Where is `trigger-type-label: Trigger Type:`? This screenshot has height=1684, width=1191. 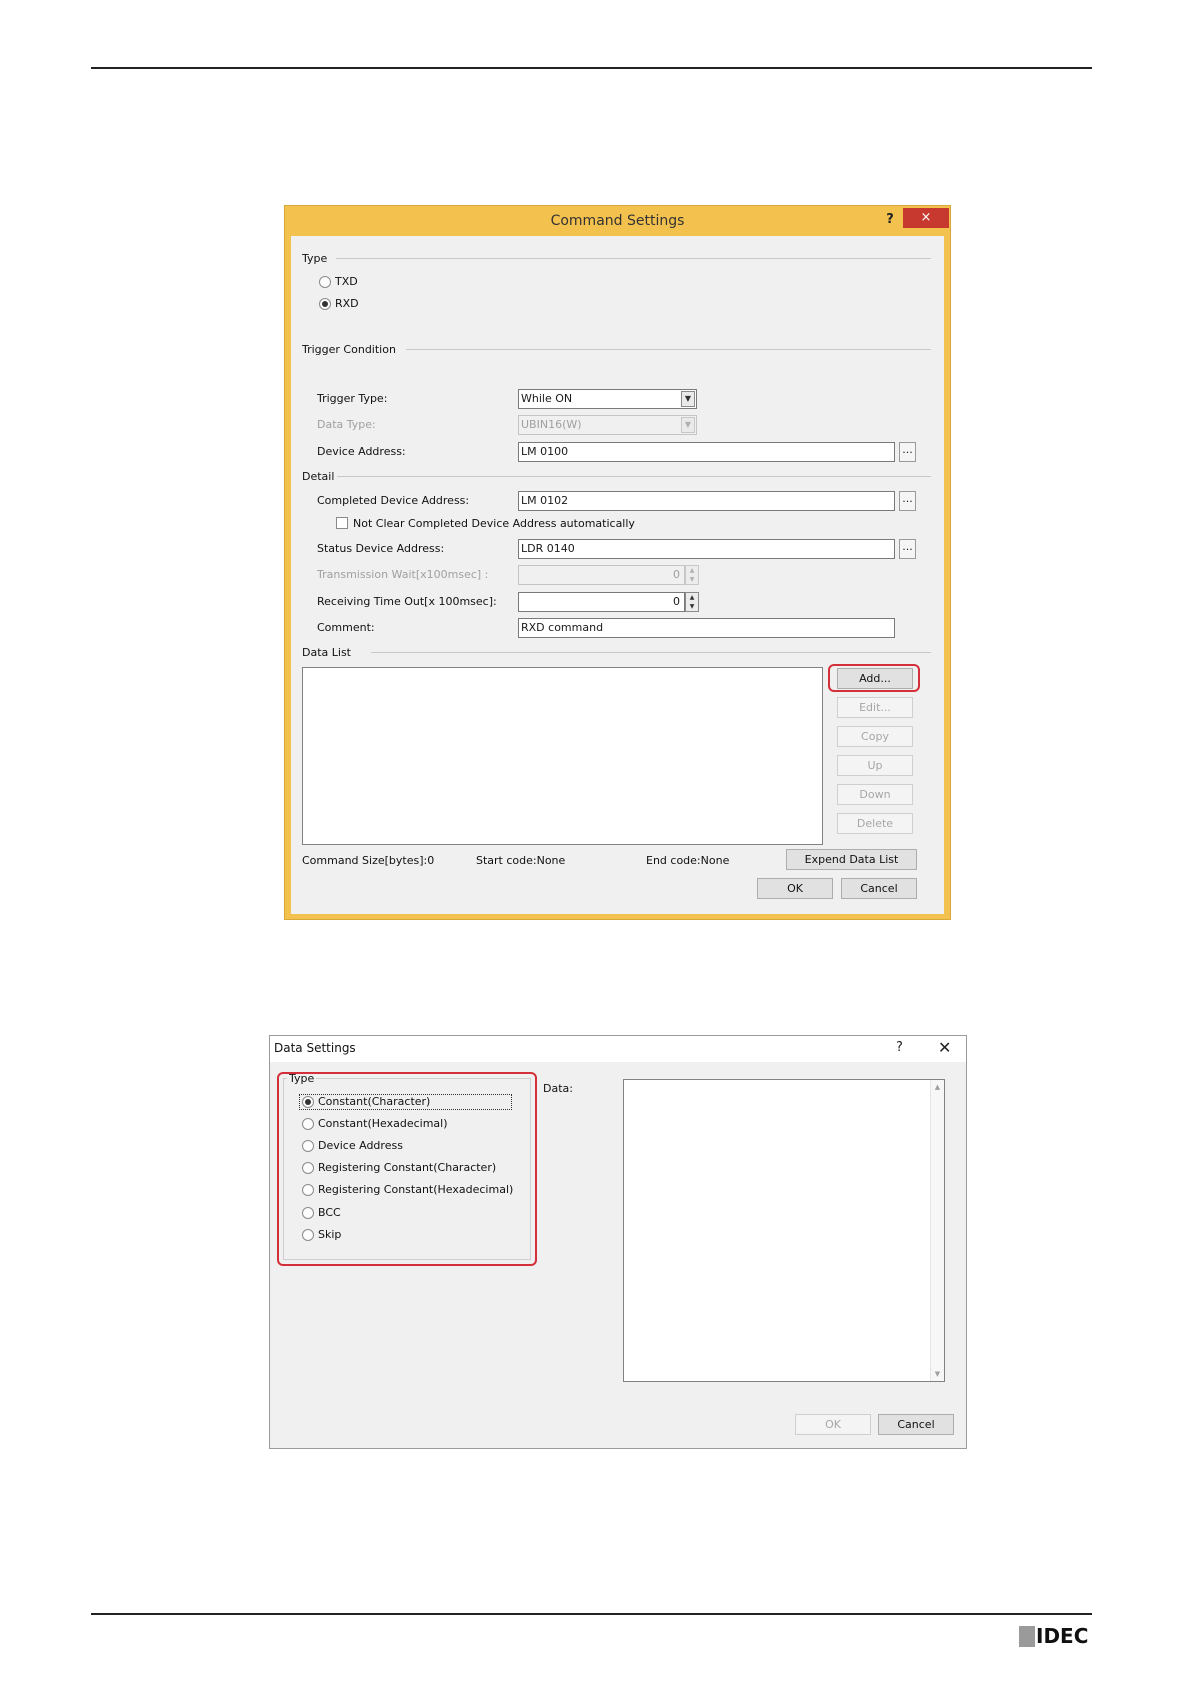
trigger-type-label: Trigger Type: is located at coordinates (352, 398).